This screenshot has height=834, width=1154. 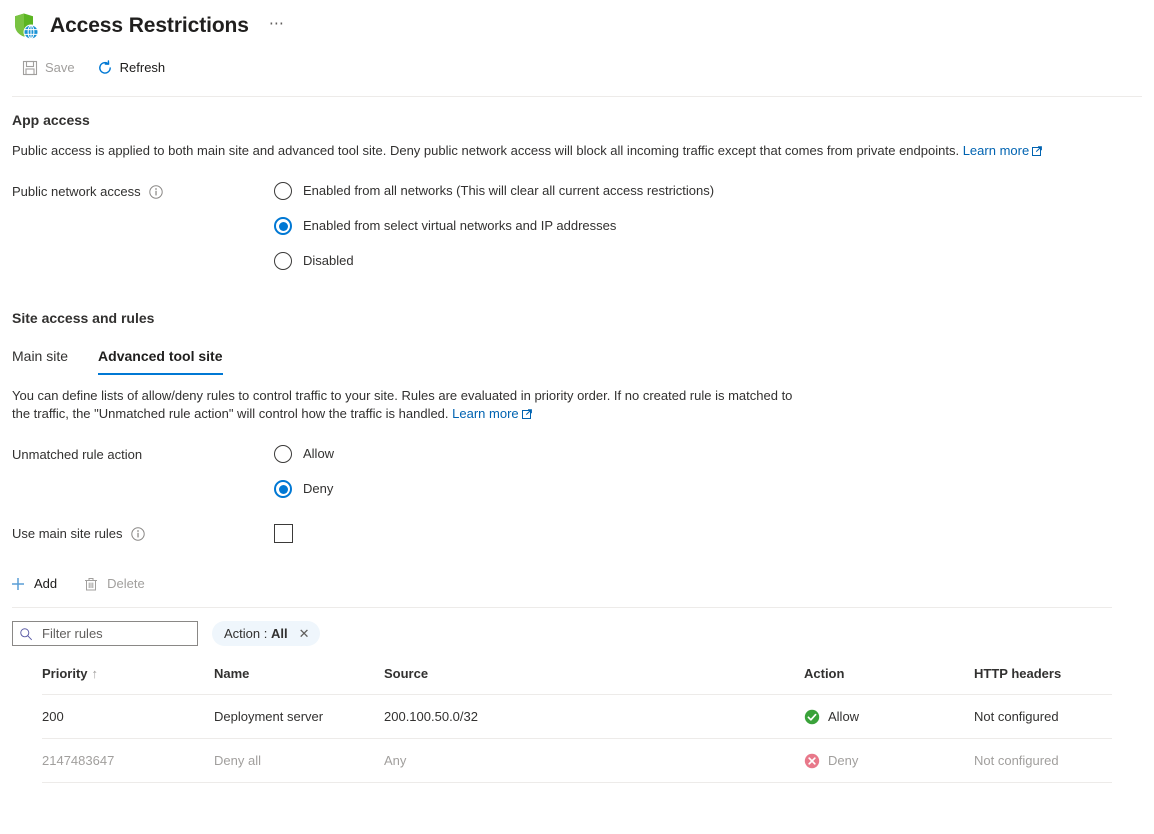 What do you see at coordinates (299, 716) in the screenshot?
I see `cell-name: Deployment server` at bounding box center [299, 716].